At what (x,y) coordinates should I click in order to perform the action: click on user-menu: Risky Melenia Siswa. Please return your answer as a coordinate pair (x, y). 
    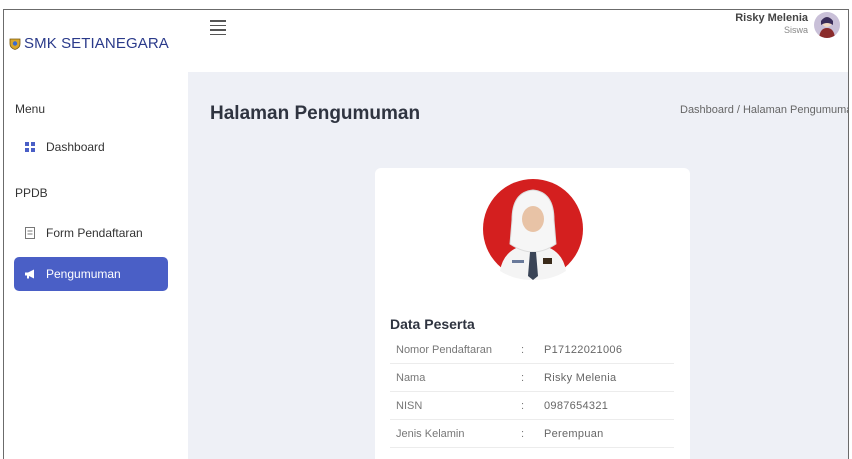
    Looking at the image, I should click on (787, 25).